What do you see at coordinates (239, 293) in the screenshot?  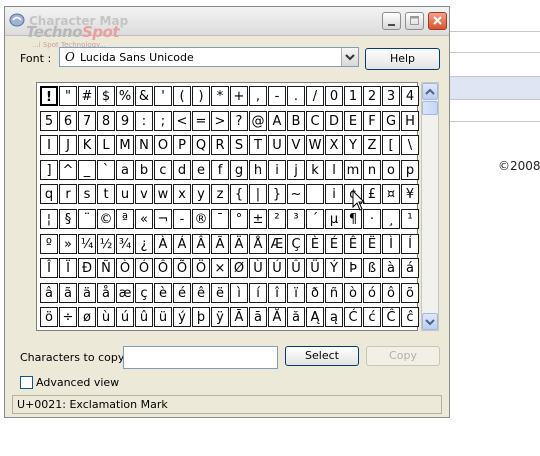 I see `character-cell: ì` at bounding box center [239, 293].